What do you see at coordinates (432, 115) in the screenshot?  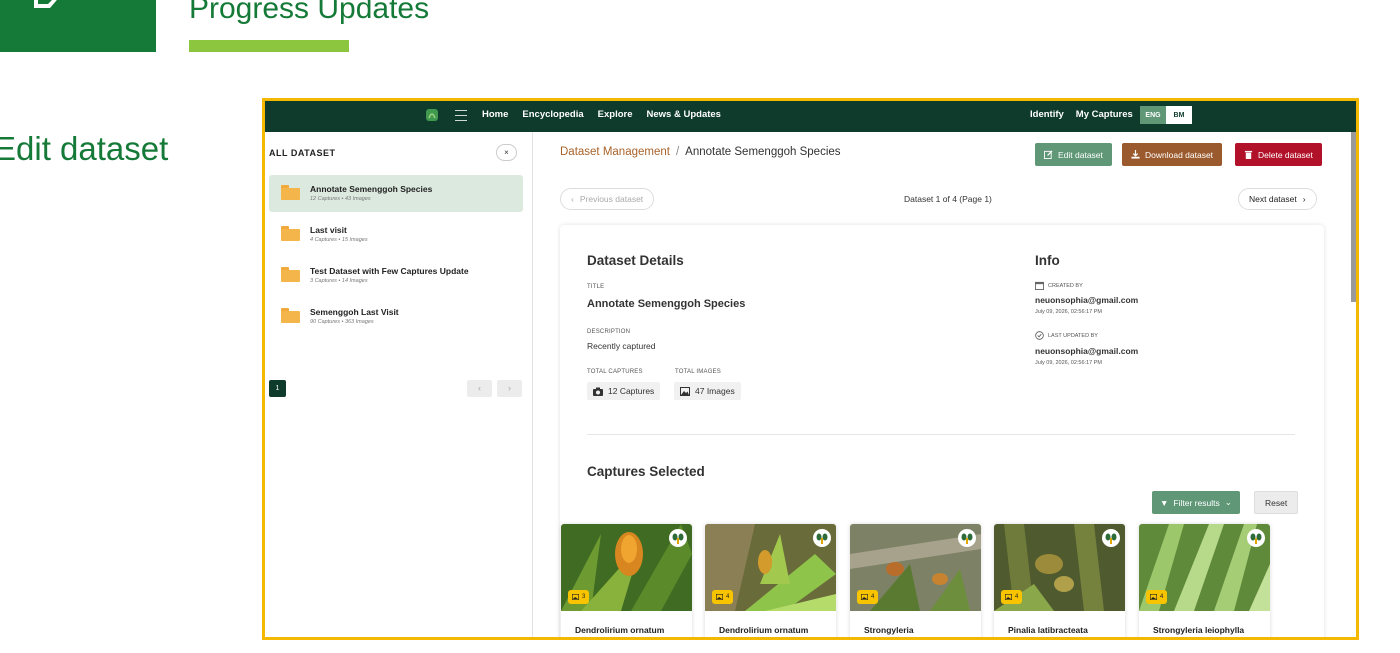 I see `logo-icon` at bounding box center [432, 115].